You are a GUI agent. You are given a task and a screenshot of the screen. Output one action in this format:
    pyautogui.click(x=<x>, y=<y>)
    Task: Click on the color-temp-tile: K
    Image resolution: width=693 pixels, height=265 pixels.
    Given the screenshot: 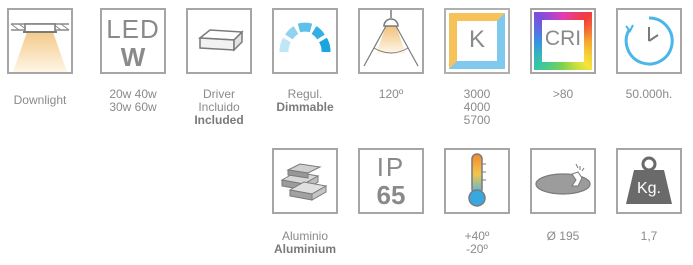 What is the action you would take?
    pyautogui.click(x=477, y=41)
    